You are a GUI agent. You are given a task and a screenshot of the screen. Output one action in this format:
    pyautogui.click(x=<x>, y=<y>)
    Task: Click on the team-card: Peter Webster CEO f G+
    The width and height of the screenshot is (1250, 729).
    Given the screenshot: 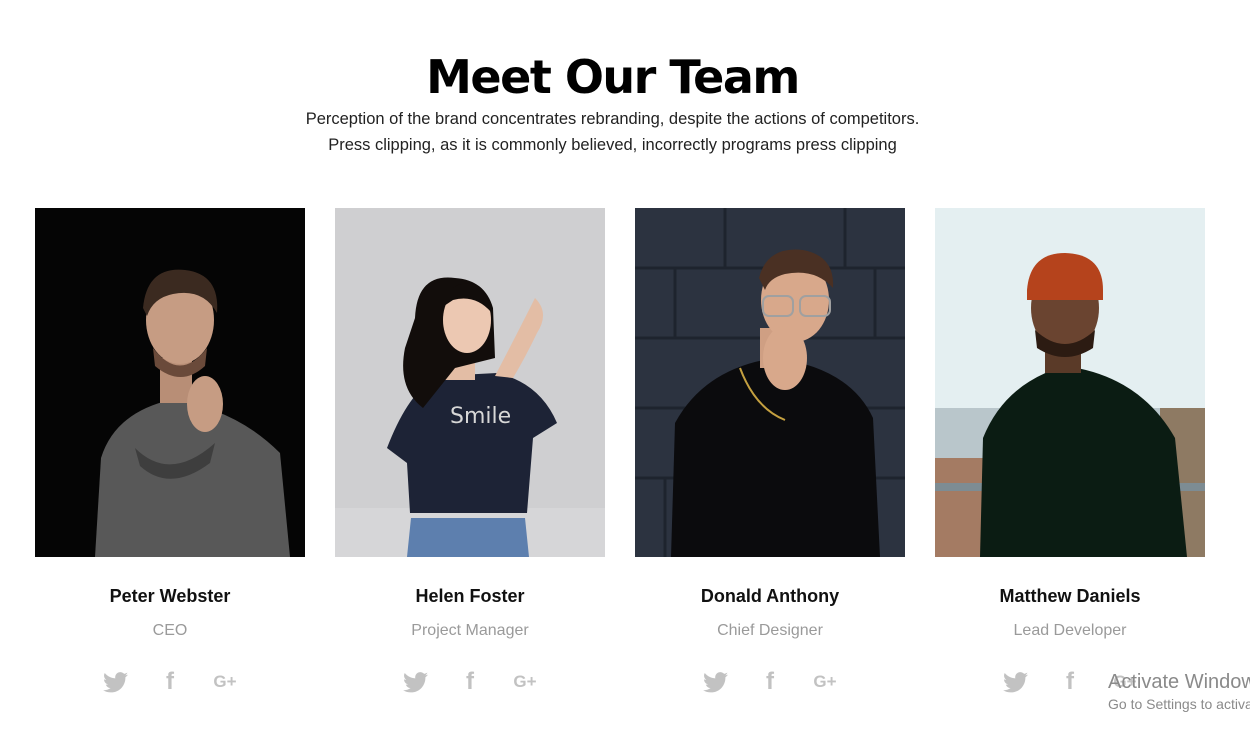 What is the action you would take?
    pyautogui.click(x=170, y=451)
    